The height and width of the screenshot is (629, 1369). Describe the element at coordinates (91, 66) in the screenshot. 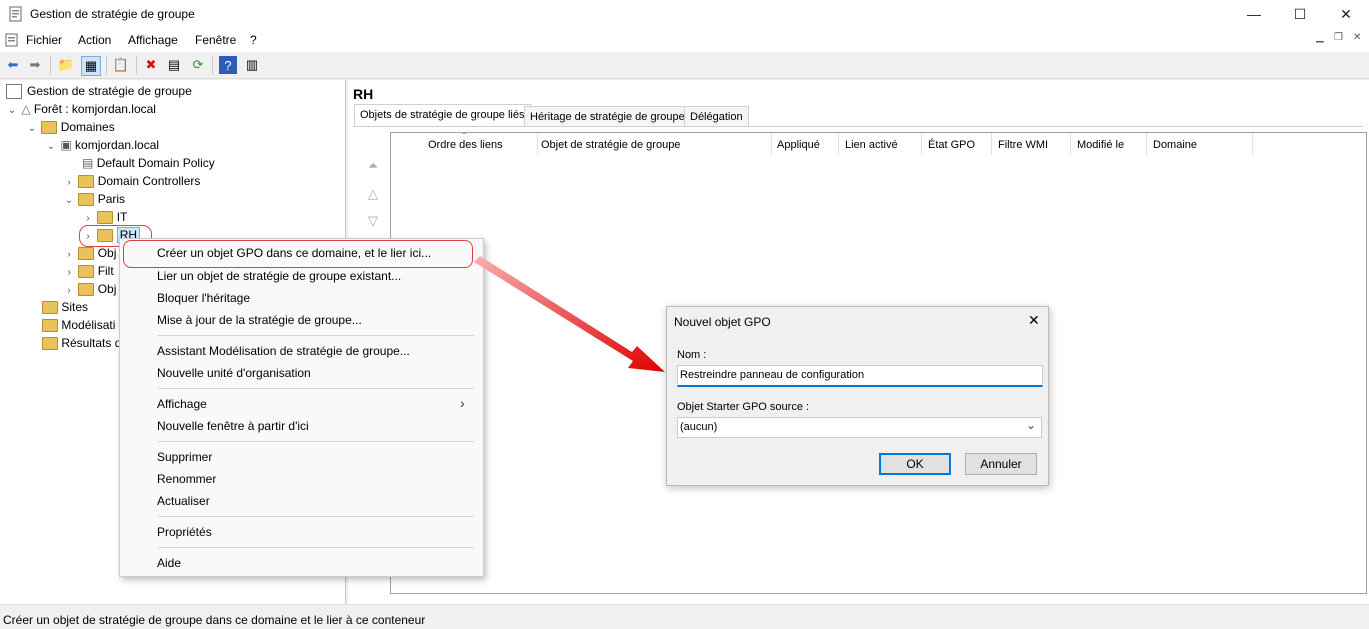

I see `show-hide-tree-icon: ▦` at that location.